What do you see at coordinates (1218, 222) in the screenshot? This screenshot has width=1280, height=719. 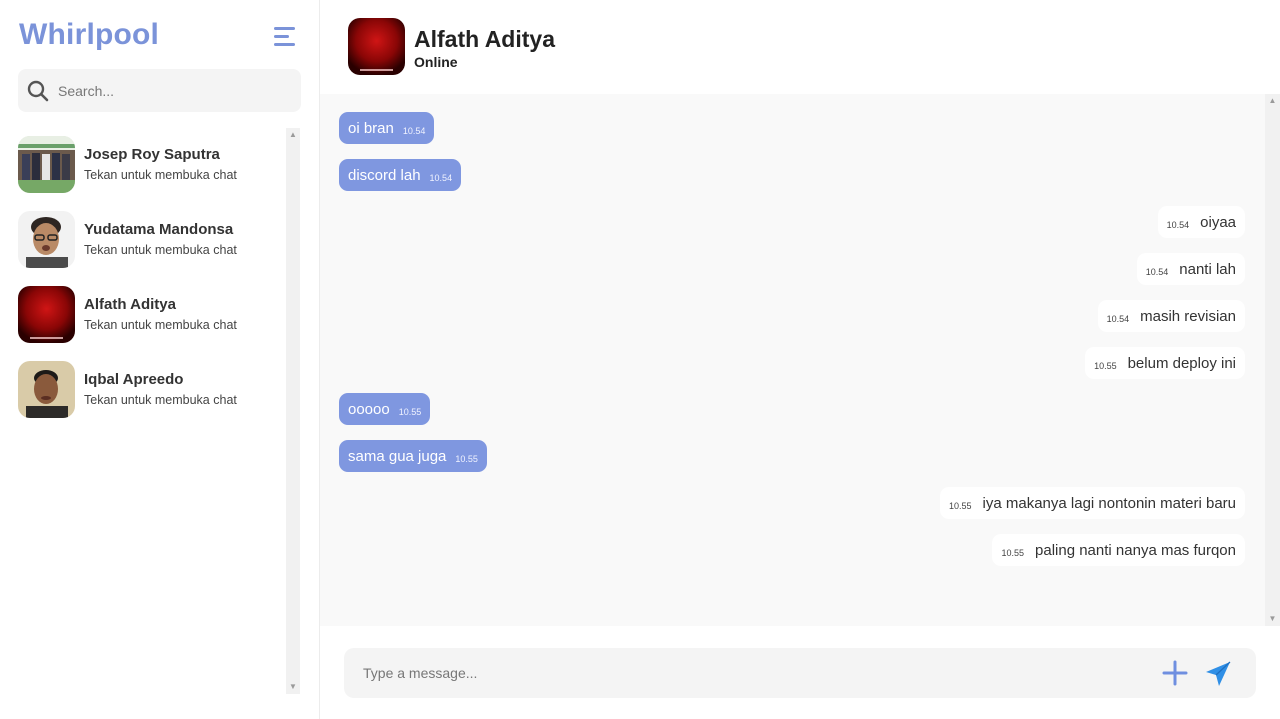 I see `message-text: oiyaa` at bounding box center [1218, 222].